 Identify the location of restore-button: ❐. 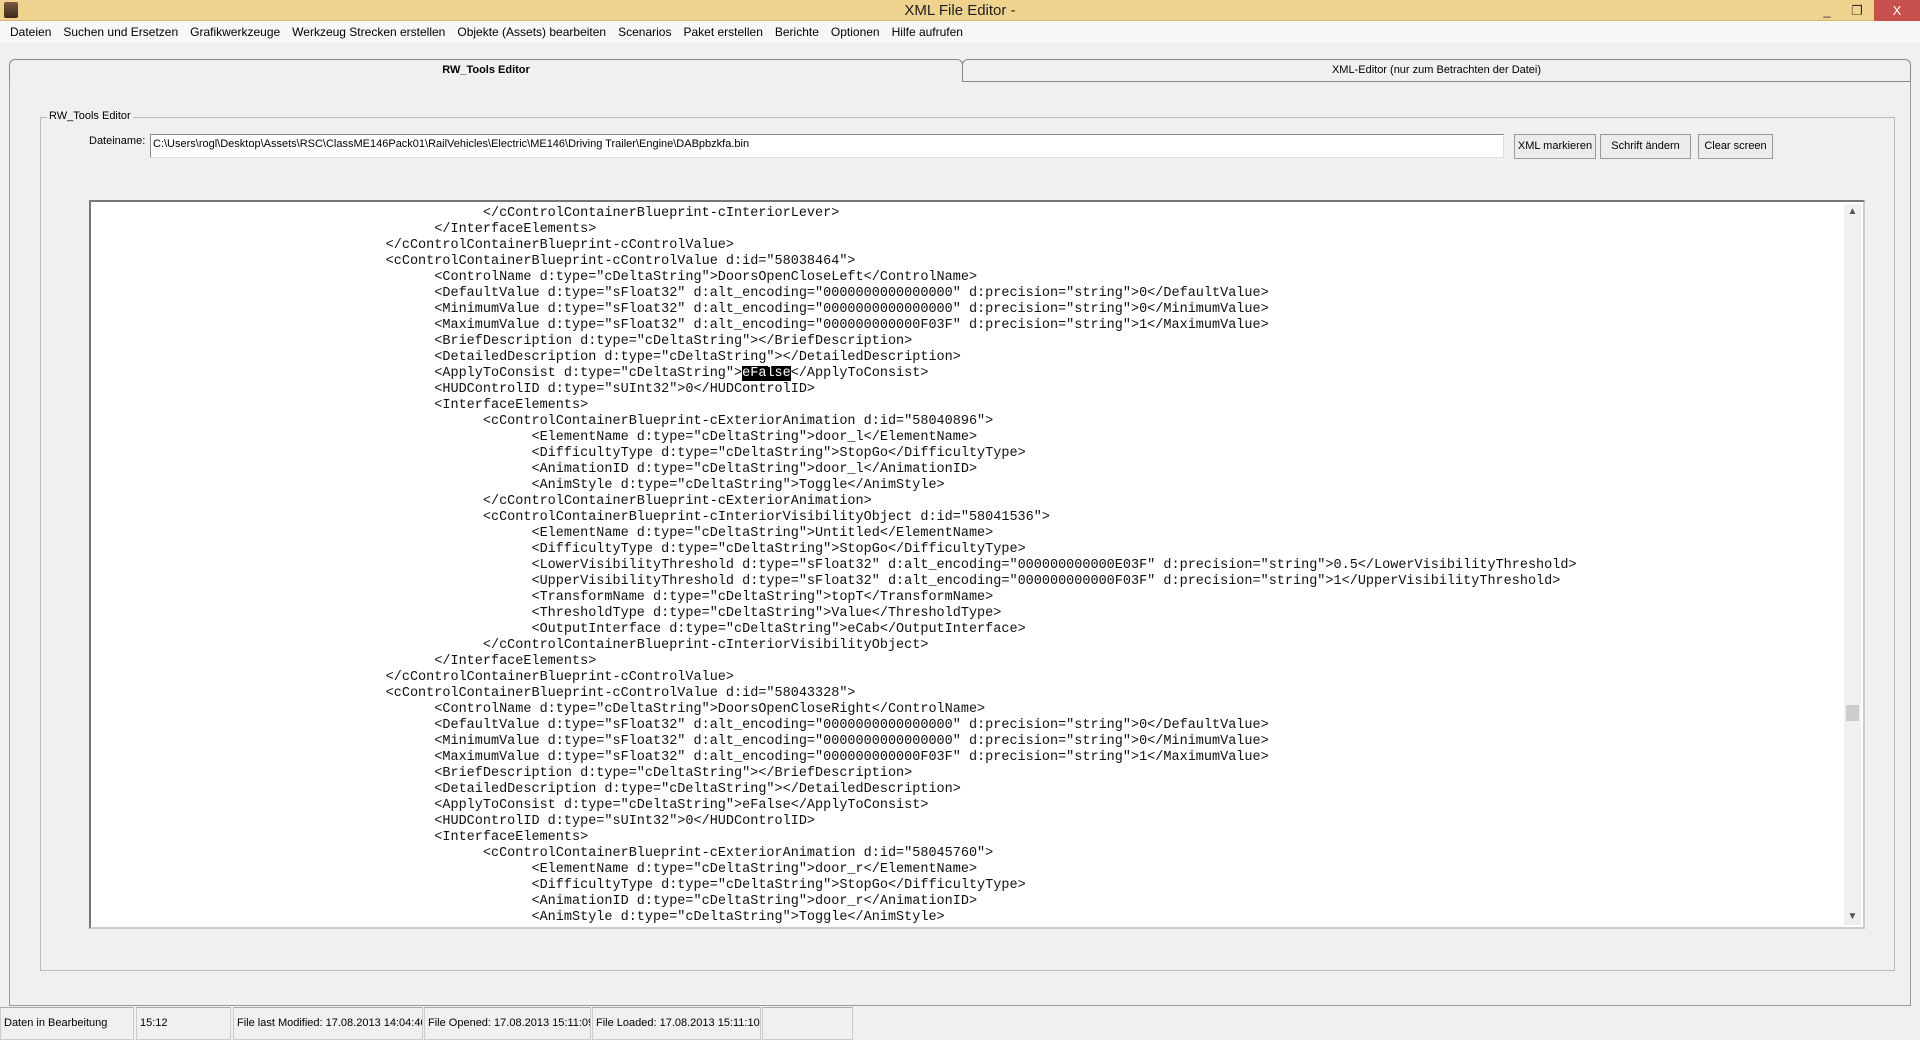
(1857, 10).